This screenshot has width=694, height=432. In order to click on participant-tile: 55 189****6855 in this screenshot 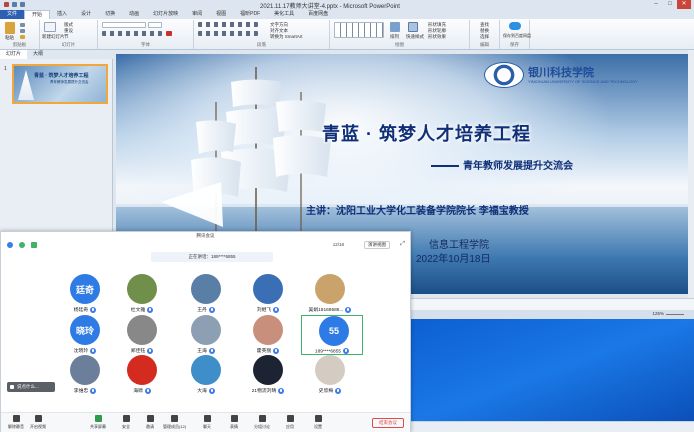, I will do `click(332, 335)`.